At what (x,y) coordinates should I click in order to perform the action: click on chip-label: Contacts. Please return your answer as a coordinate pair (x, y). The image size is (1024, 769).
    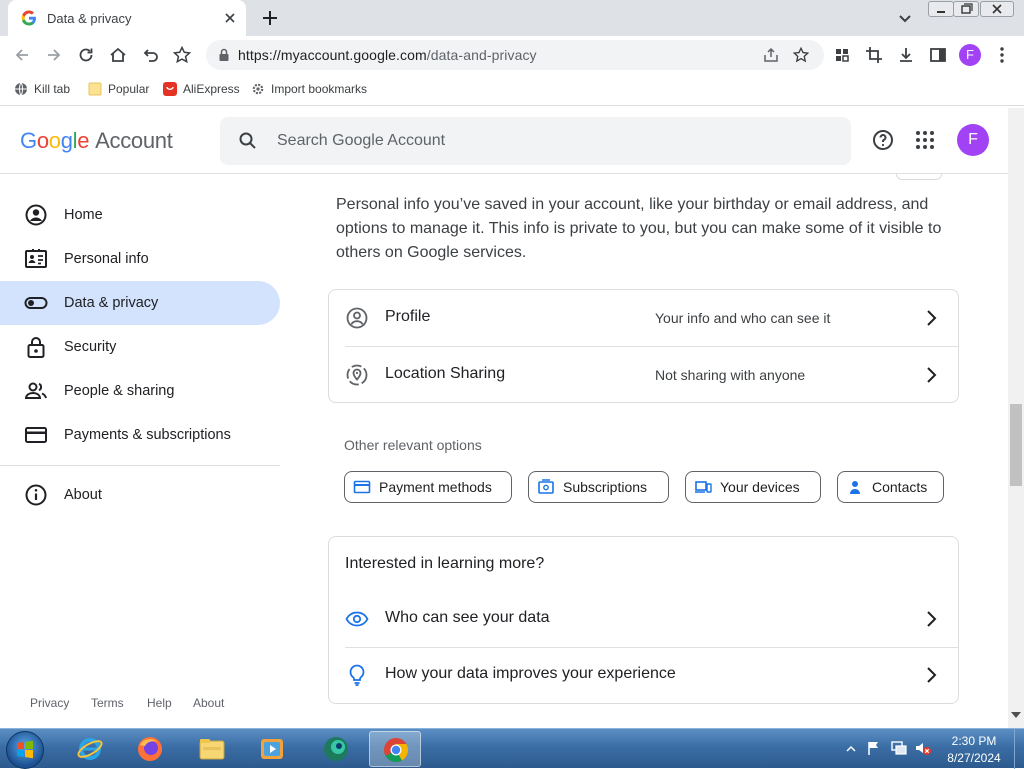
    Looking at the image, I should click on (900, 487).